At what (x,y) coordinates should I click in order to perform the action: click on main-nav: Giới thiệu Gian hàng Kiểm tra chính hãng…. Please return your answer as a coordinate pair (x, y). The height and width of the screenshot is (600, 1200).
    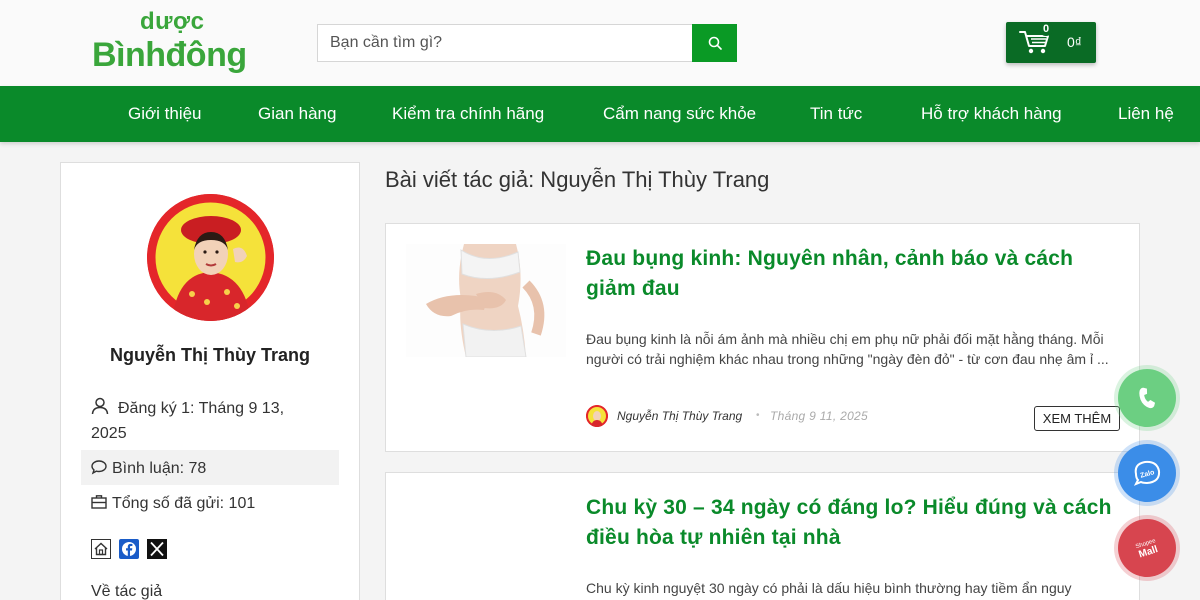
    Looking at the image, I should click on (600, 114).